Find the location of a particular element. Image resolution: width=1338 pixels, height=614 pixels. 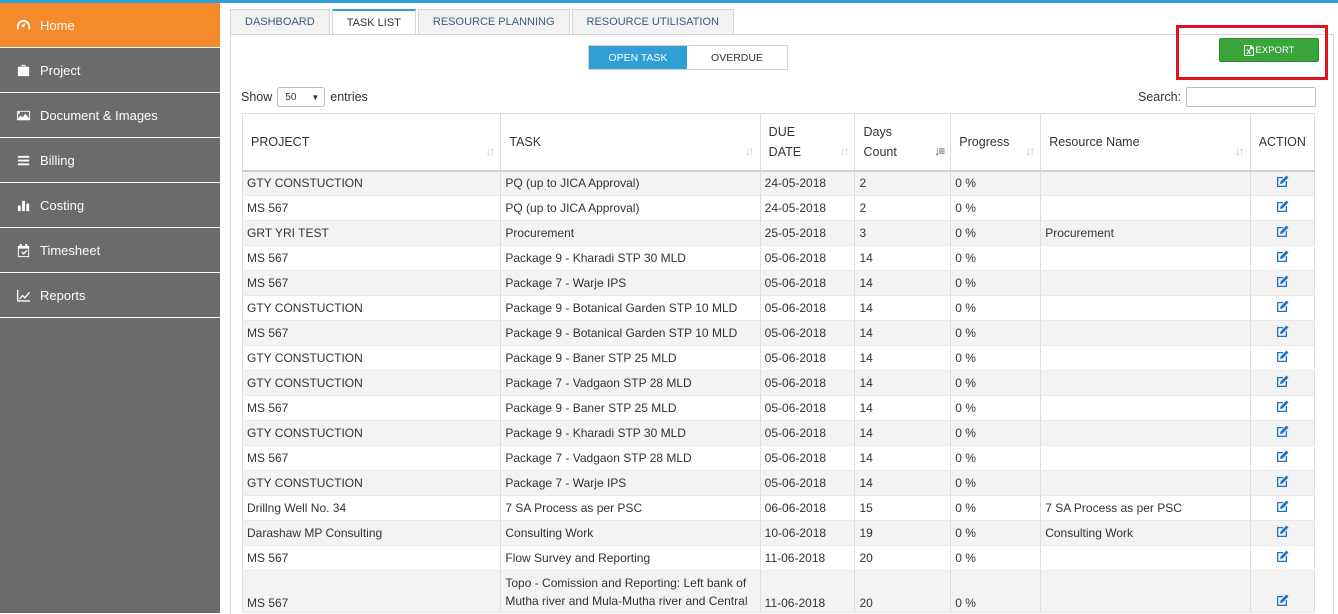

search-control: Search: is located at coordinates (1227, 97).